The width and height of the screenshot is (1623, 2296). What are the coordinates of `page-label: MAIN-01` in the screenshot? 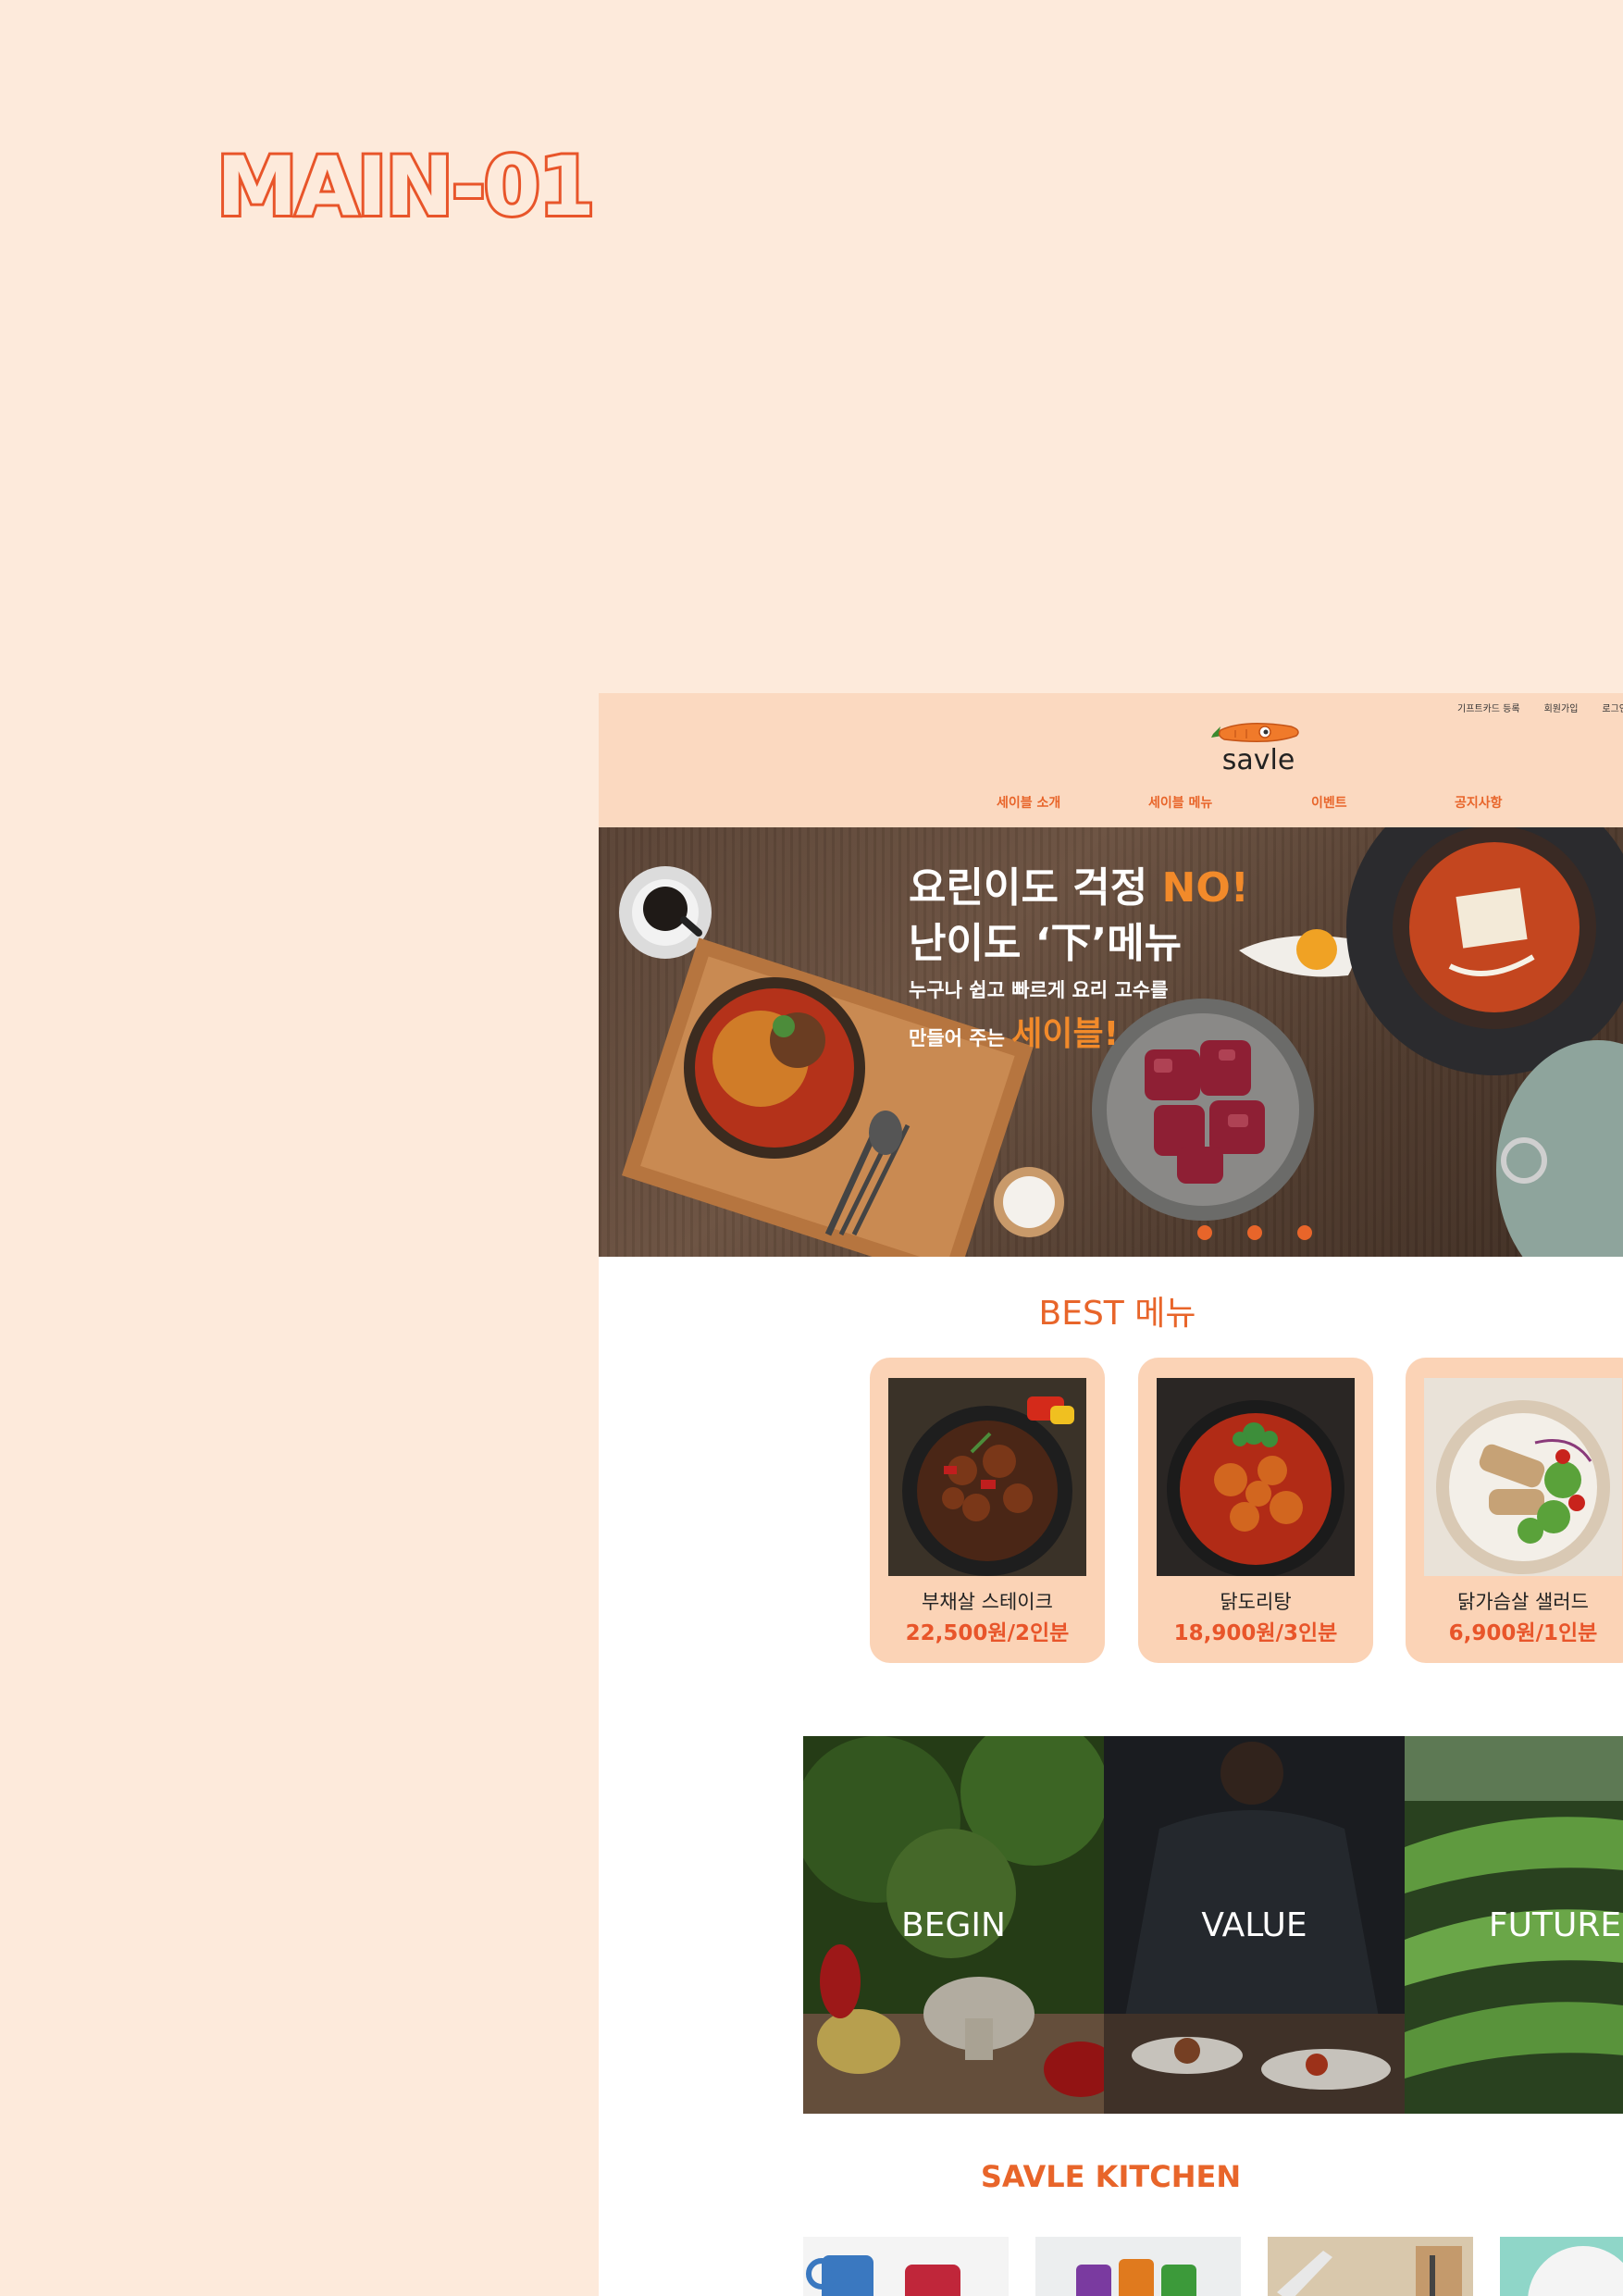 It's located at (406, 187).